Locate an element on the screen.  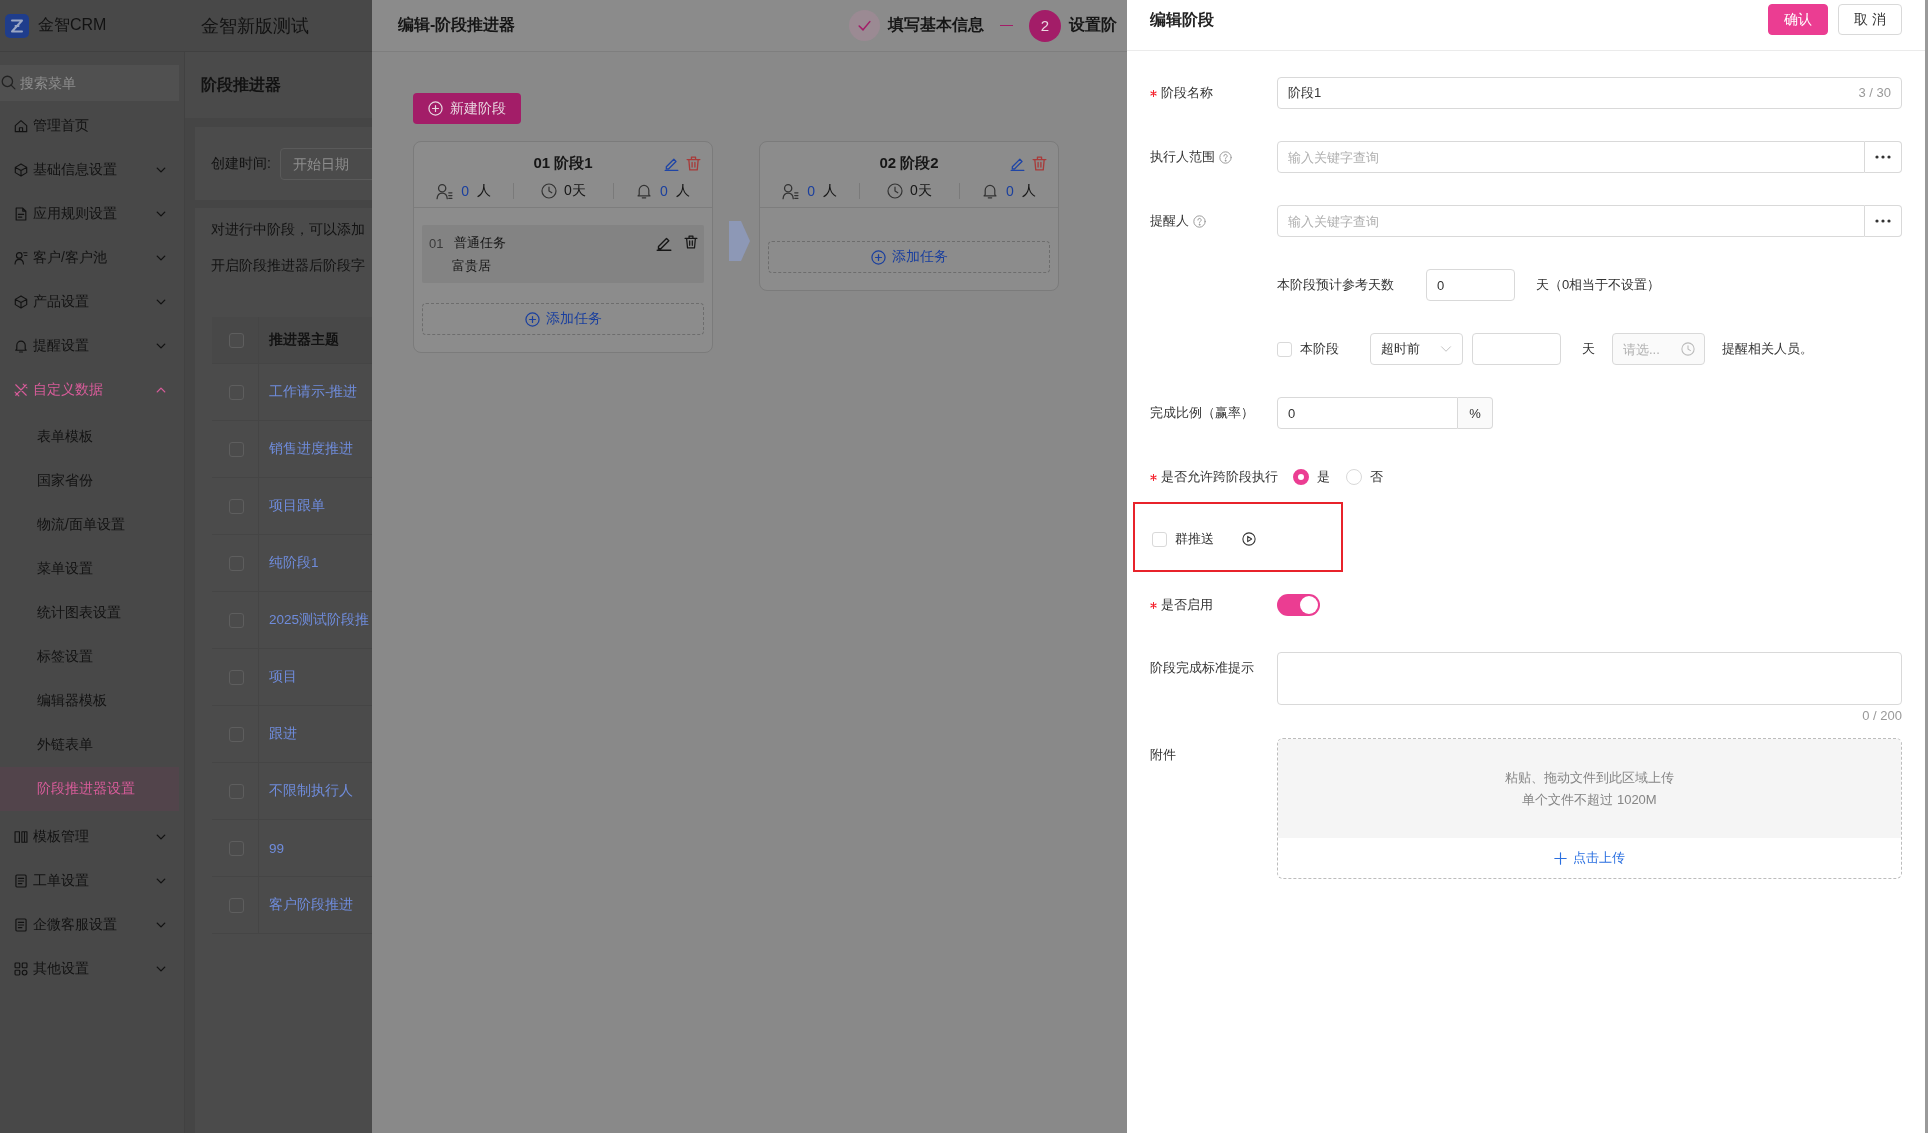
field-label: 阶段完成标准提示 is located at coordinates (1202, 668).